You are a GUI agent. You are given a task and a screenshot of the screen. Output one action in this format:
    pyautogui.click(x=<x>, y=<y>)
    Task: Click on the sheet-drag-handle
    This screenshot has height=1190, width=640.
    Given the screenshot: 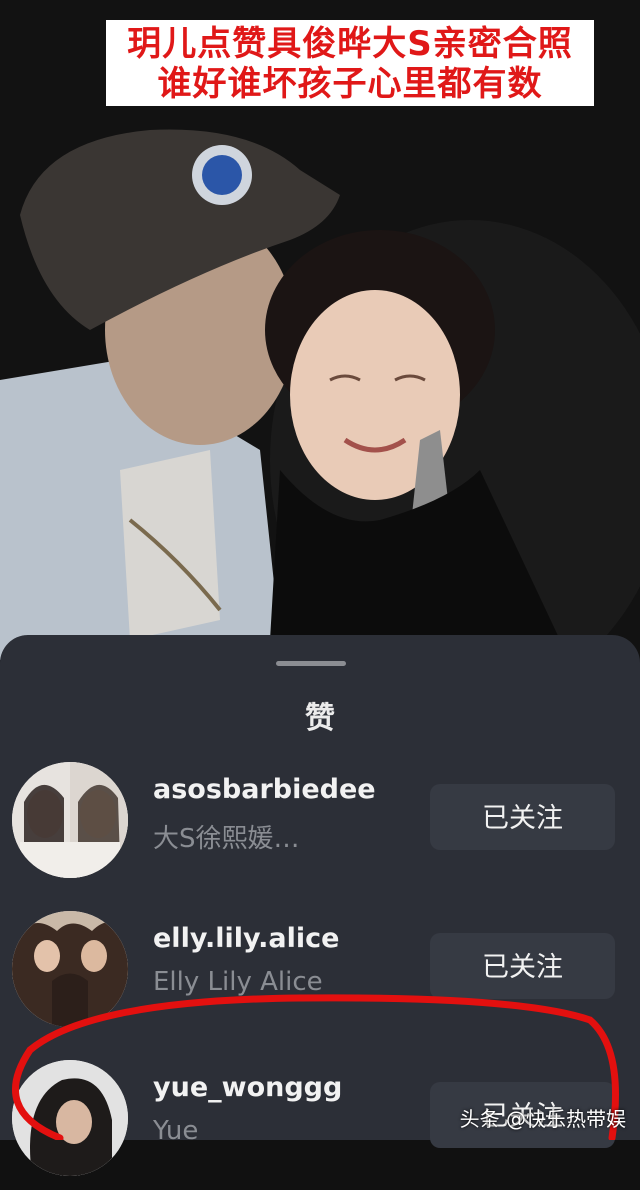 What is the action you would take?
    pyautogui.click(x=311, y=663)
    